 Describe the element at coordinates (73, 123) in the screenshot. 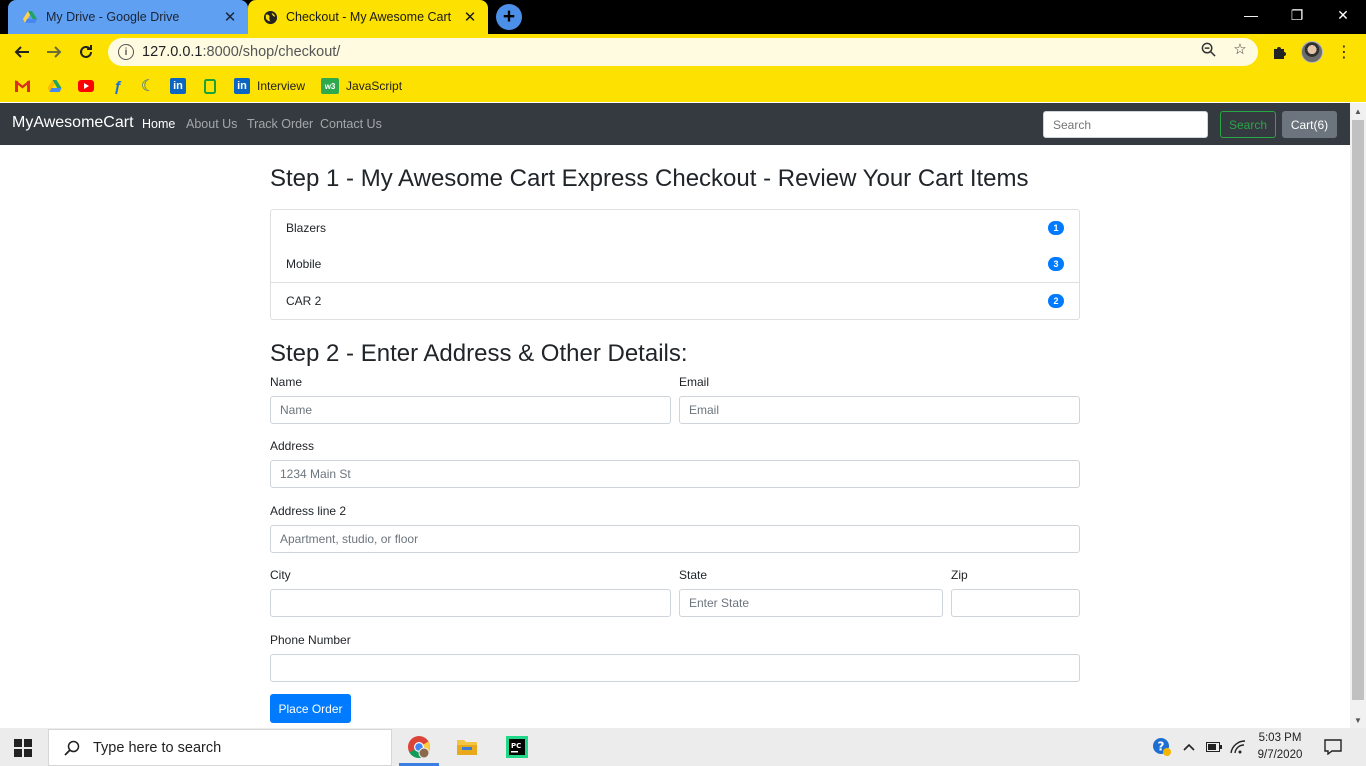

I see `site-brand: MyAwesomeCart` at that location.